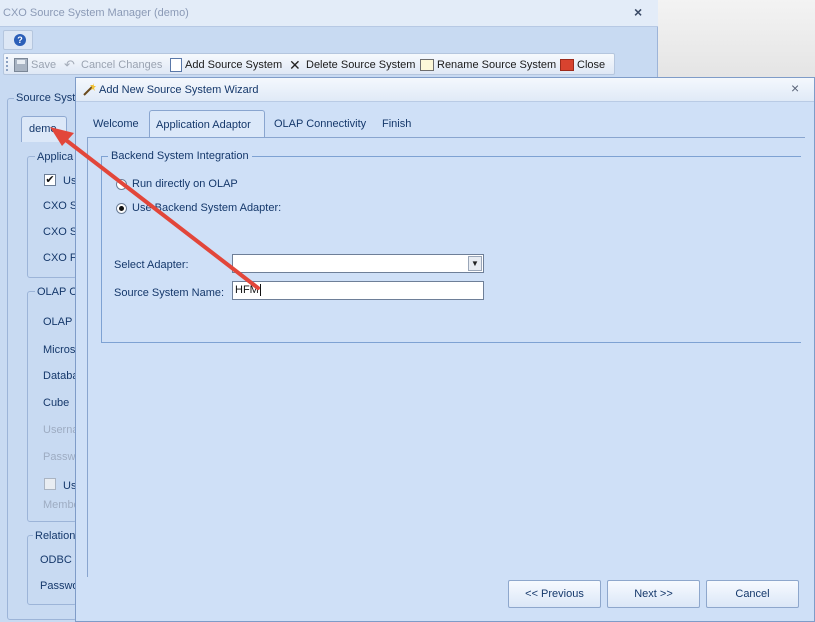 This screenshot has width=815, height=622. I want to click on previous-button: << Previous, so click(554, 594).